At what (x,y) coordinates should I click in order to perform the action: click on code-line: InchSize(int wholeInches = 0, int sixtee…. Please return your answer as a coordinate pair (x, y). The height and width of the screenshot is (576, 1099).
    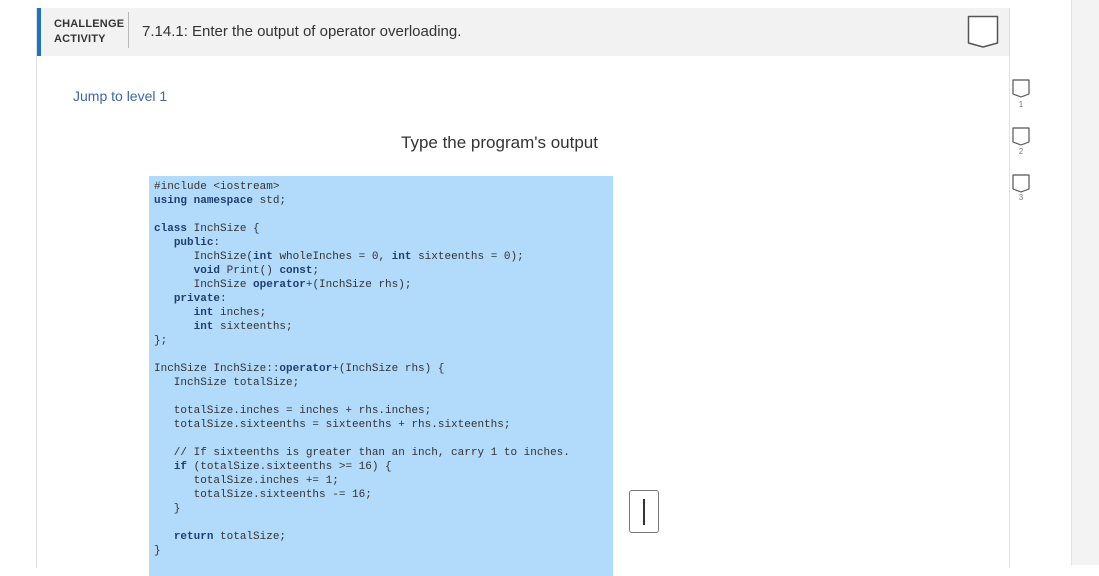
    Looking at the image, I should click on (339, 257).